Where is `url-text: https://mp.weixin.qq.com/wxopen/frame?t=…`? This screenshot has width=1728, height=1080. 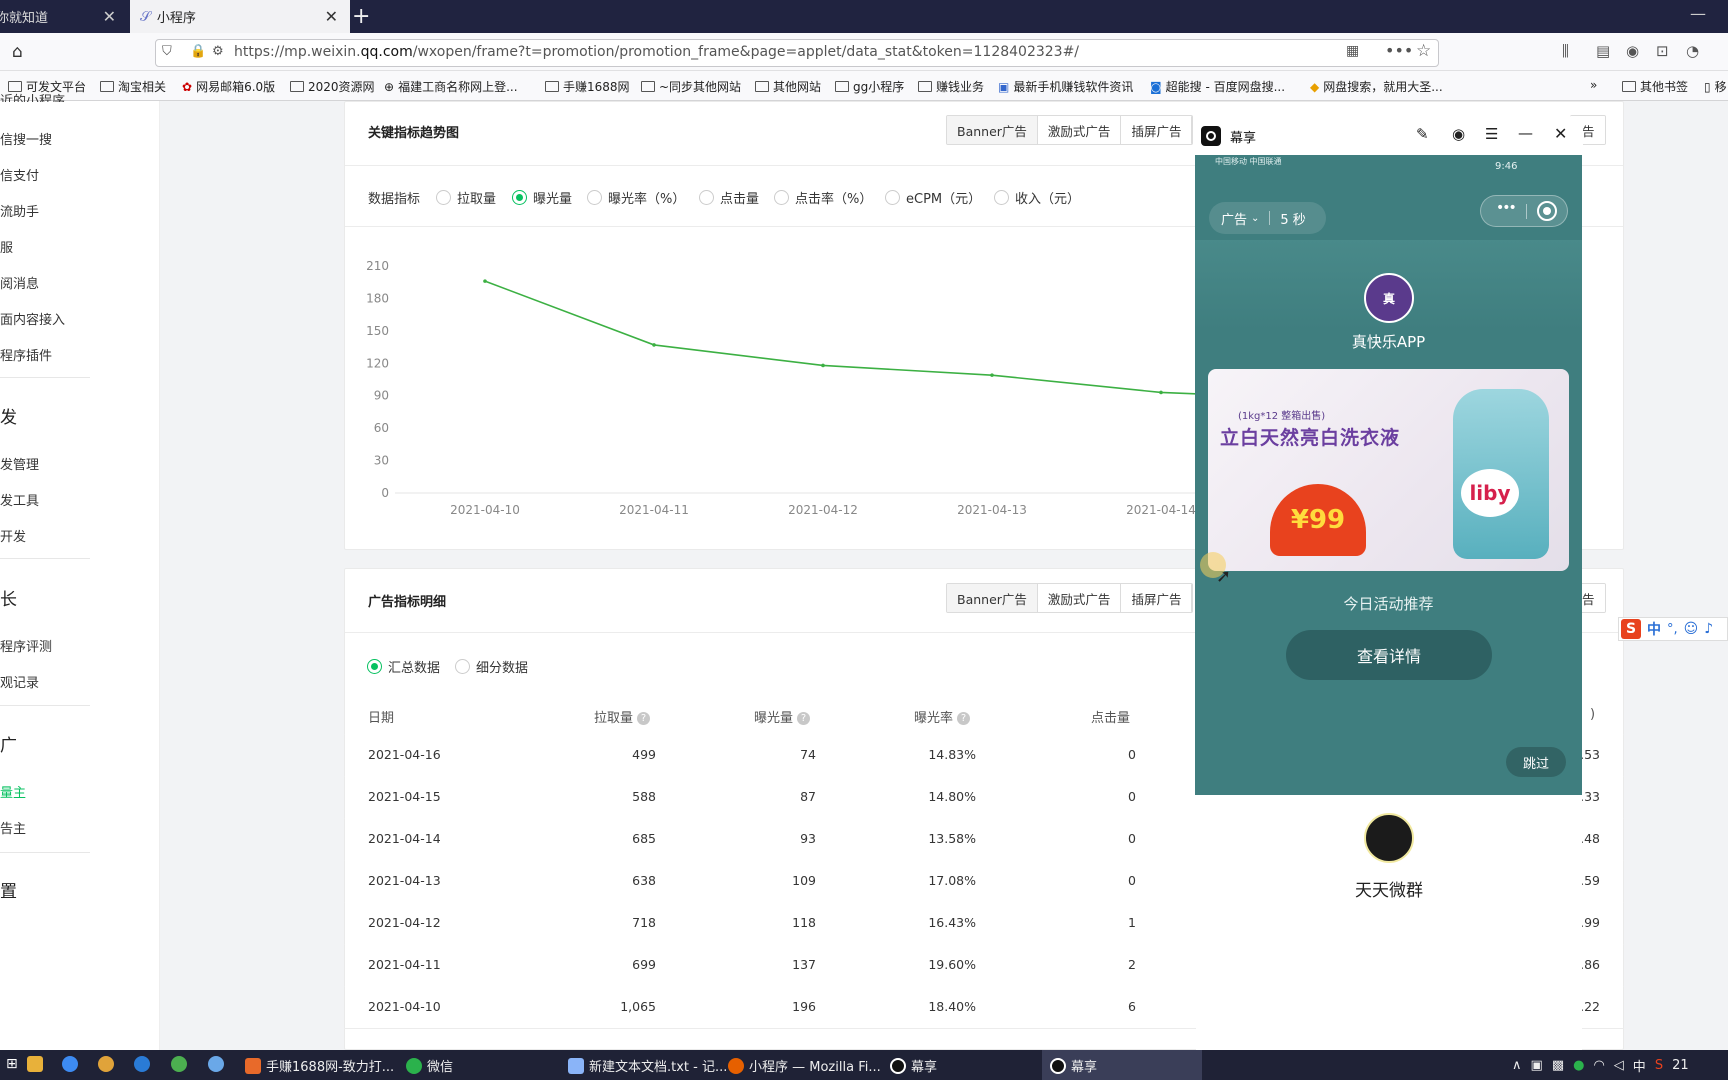
url-text: https://mp.weixin.qq.com/wxopen/frame?t=… is located at coordinates (656, 52).